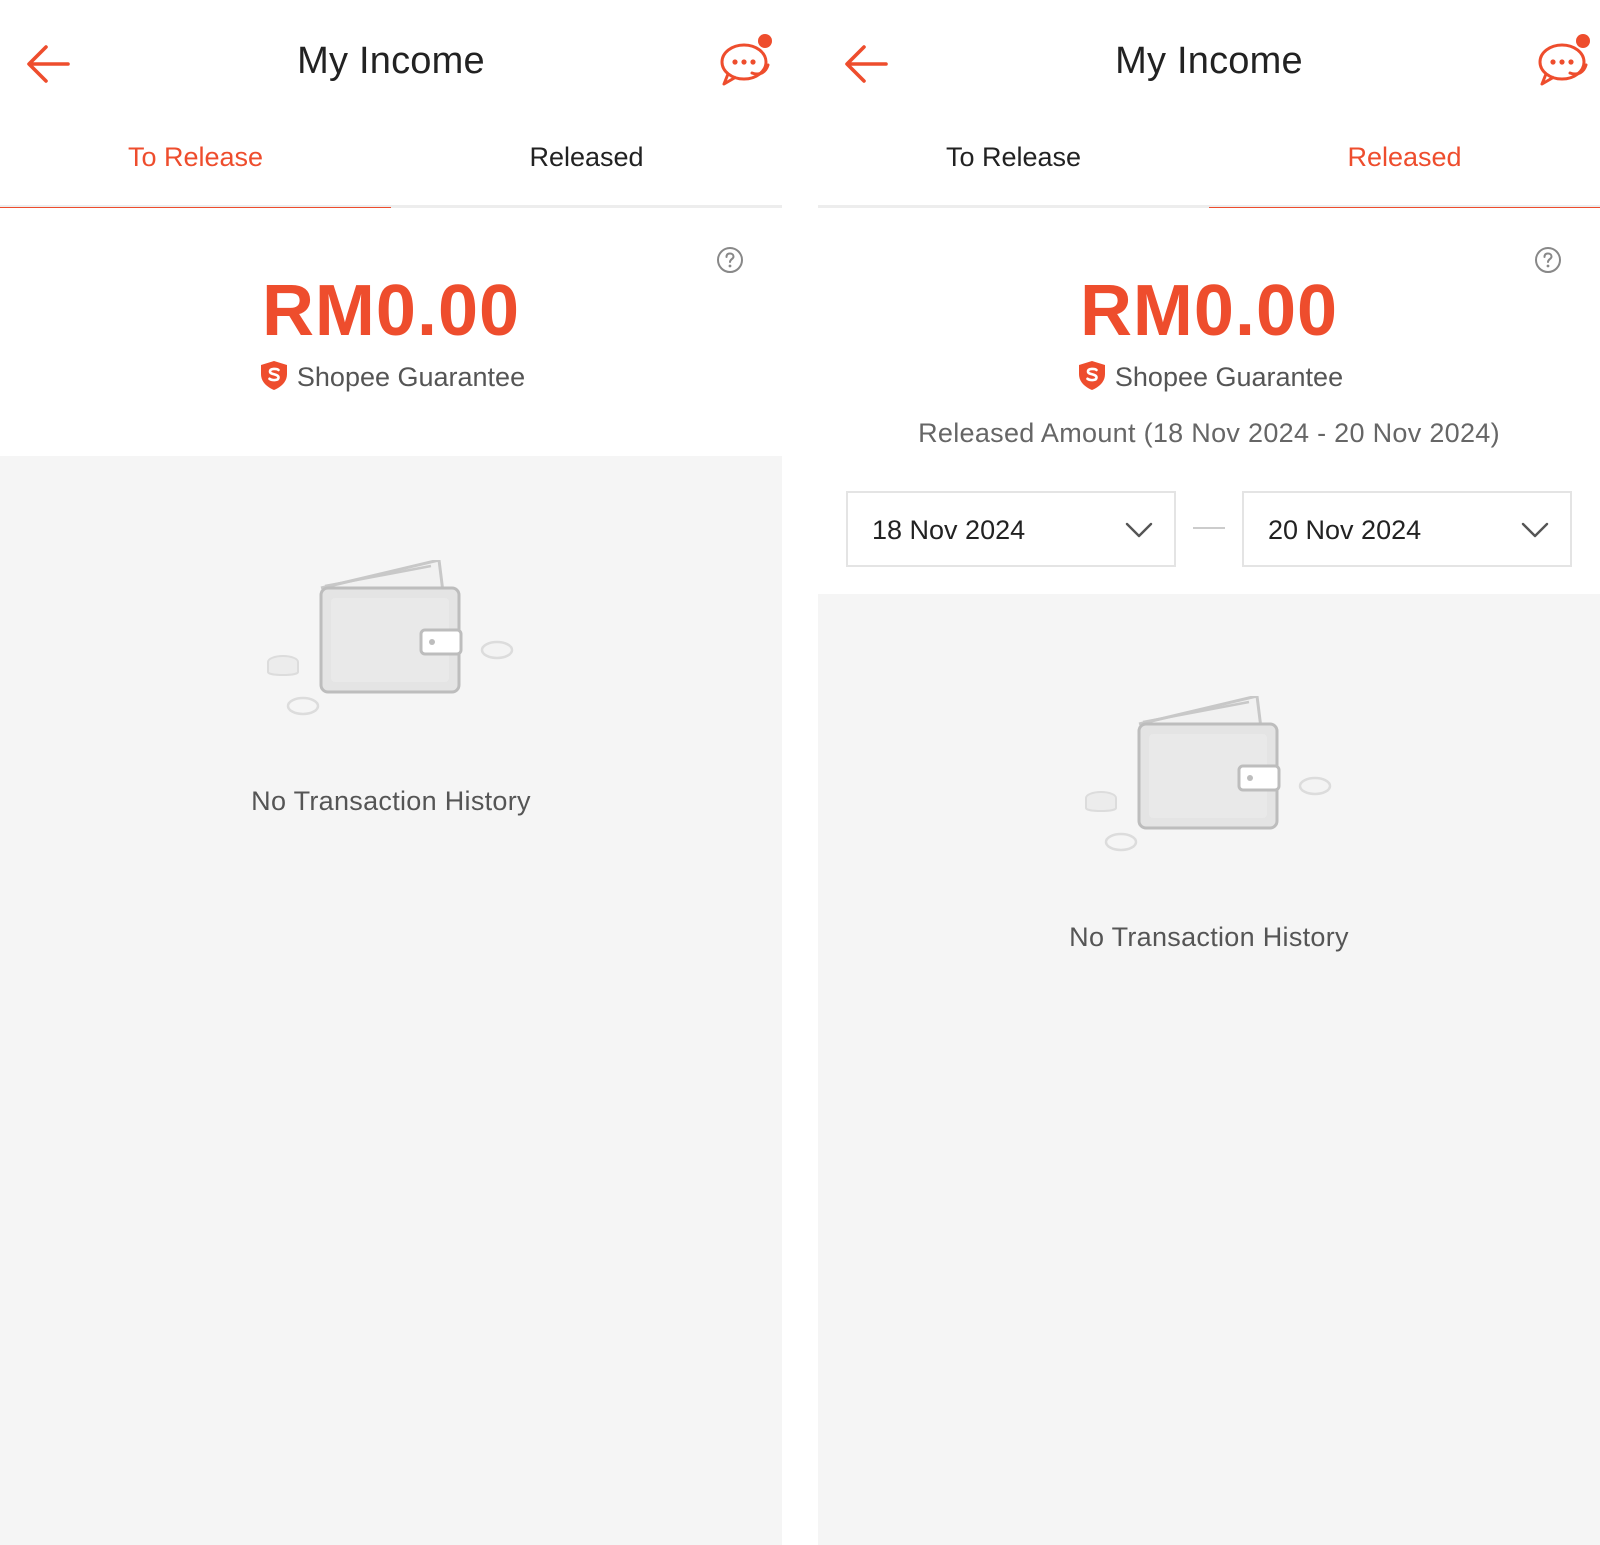 The width and height of the screenshot is (1600, 1545). Describe the element at coordinates (1345, 530) in the screenshot. I see `end-date-value: 20 Nov 2024` at that location.